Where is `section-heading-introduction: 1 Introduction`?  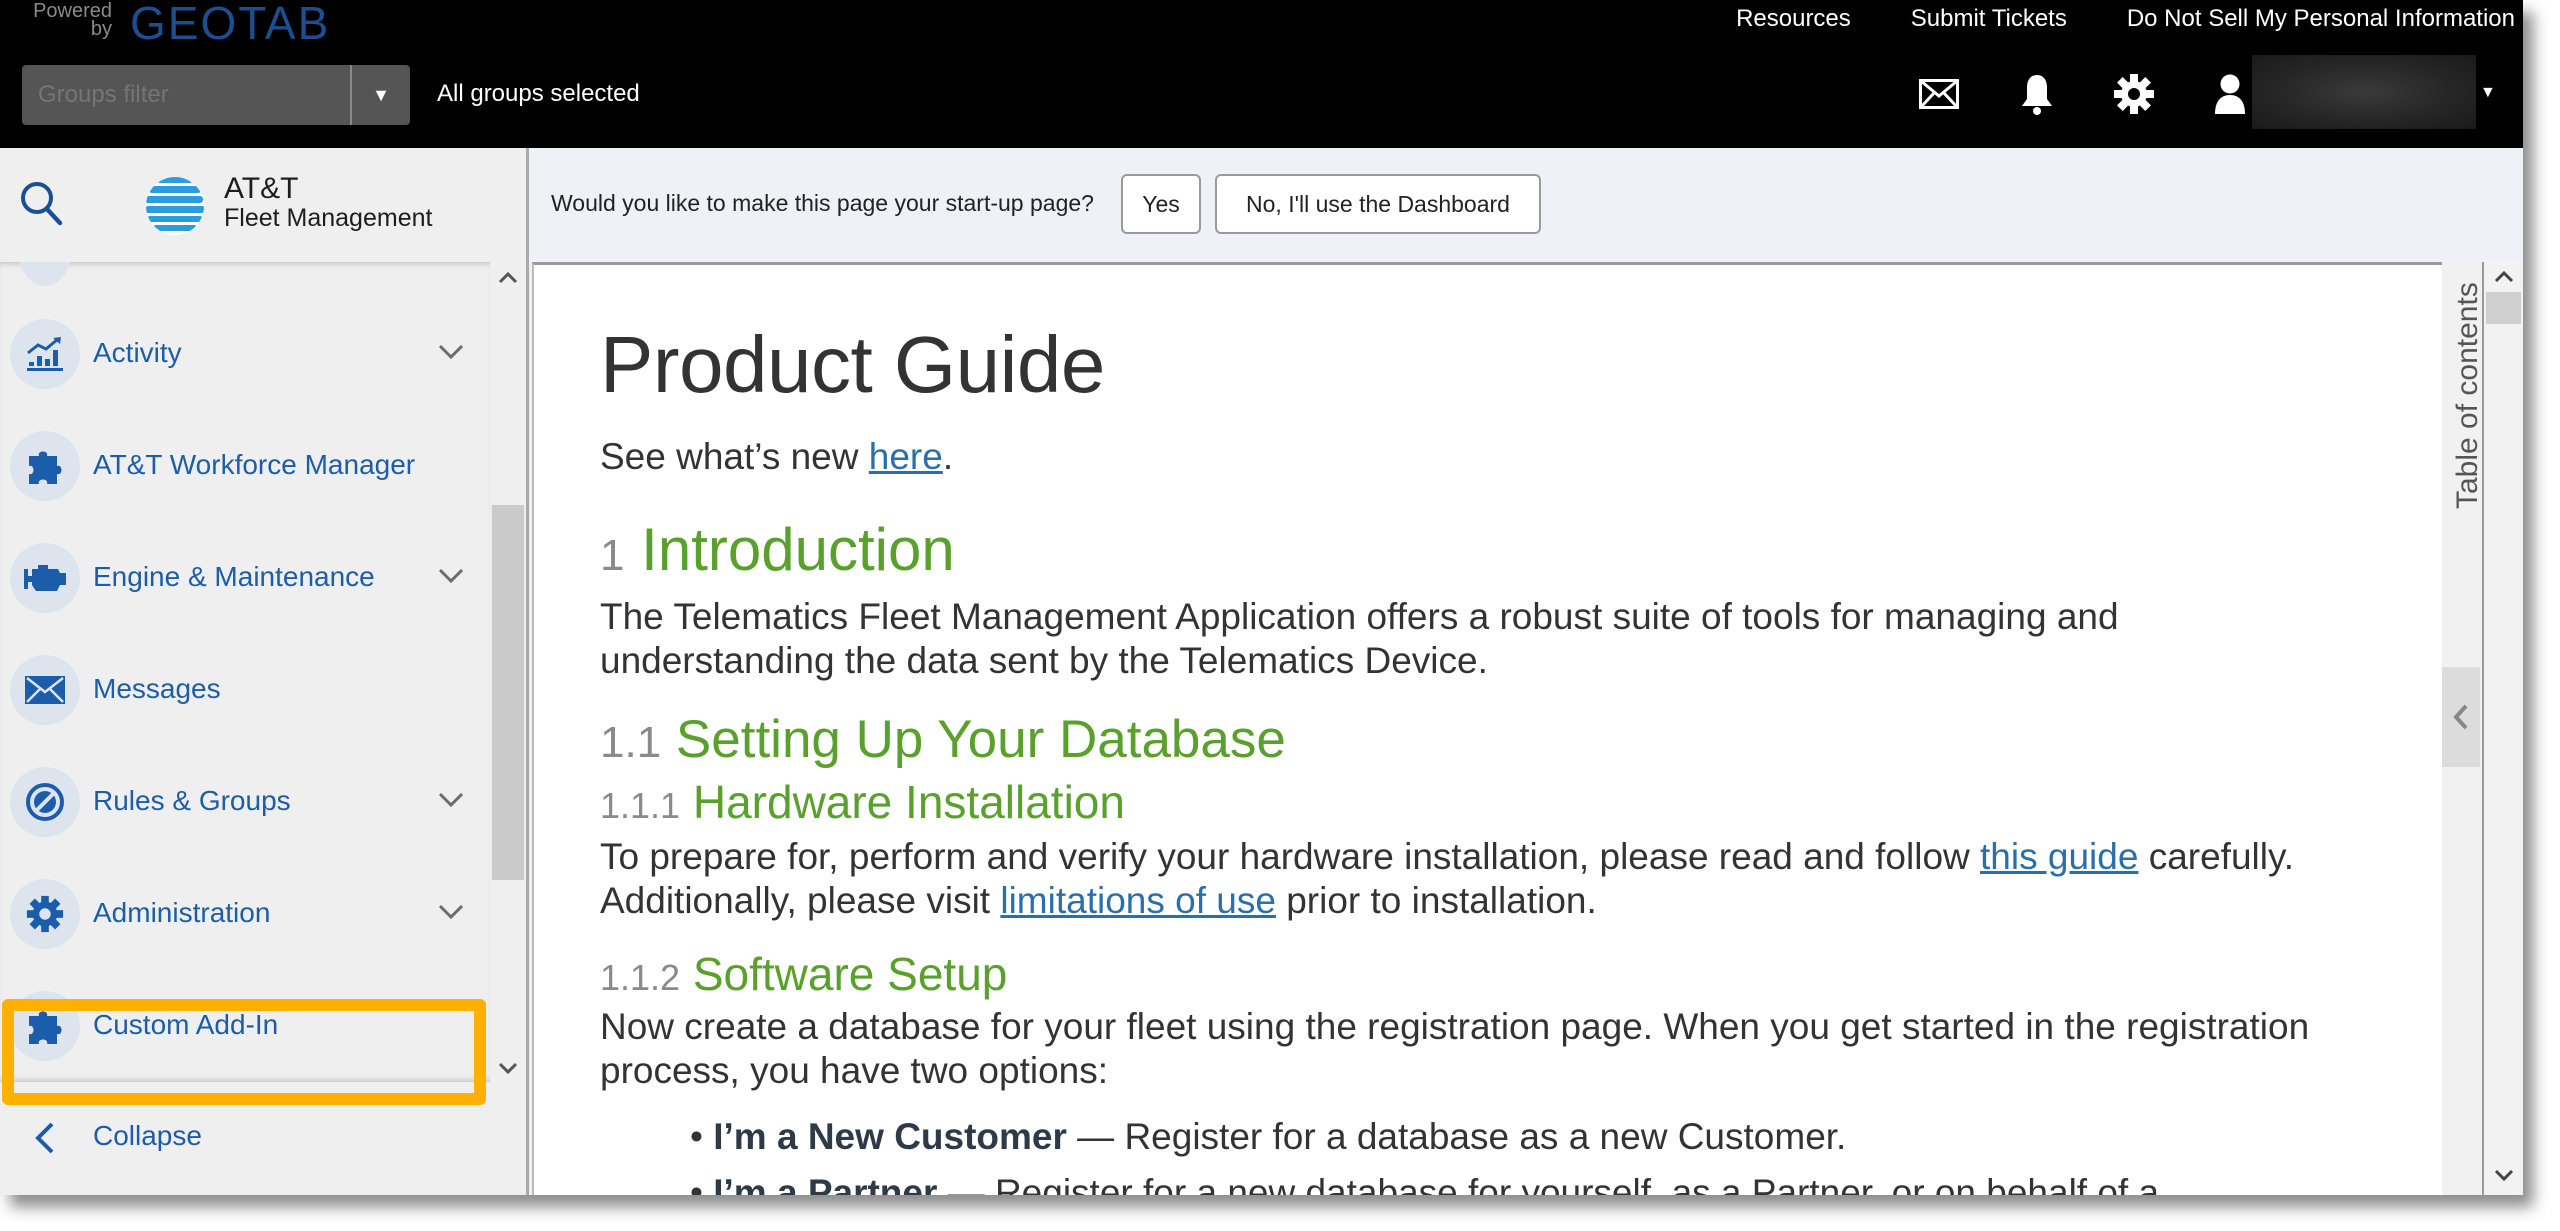 section-heading-introduction: 1 Introduction is located at coordinates (777, 549).